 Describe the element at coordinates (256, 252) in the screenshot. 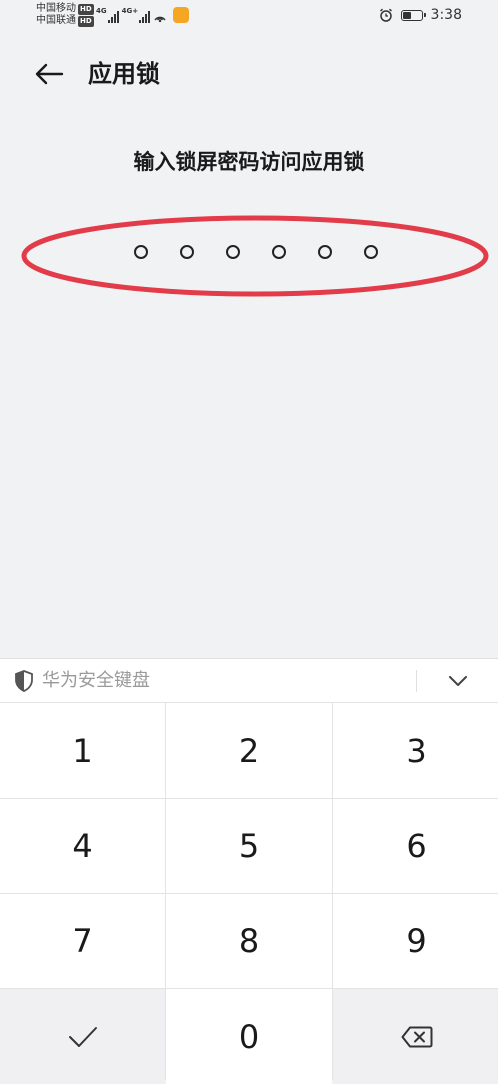

I see `pin-dots` at that location.